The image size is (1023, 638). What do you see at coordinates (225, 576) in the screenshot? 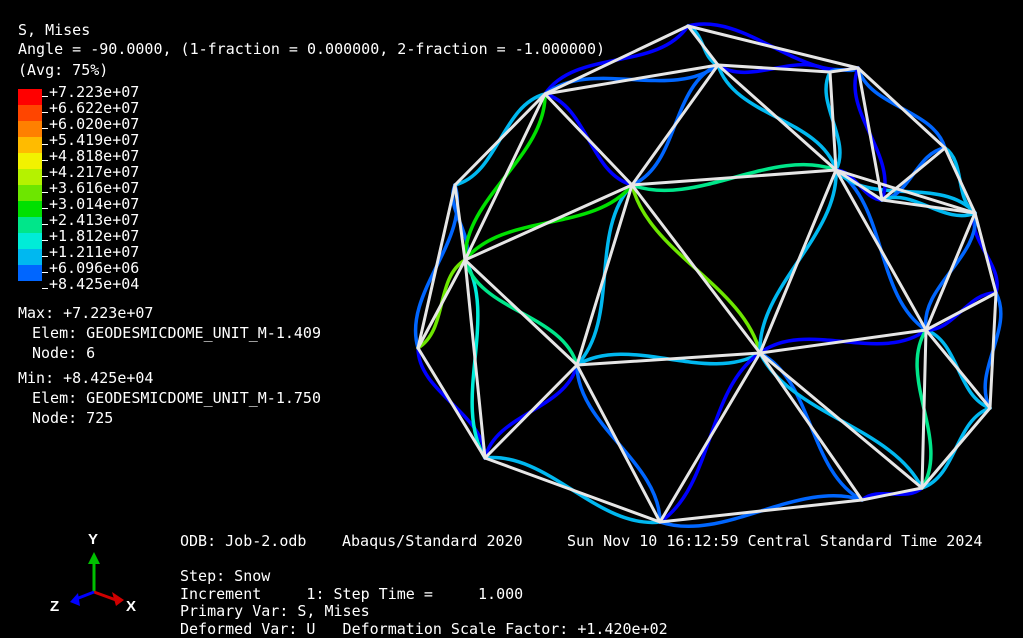
I see `step-name: Step: Snow` at bounding box center [225, 576].